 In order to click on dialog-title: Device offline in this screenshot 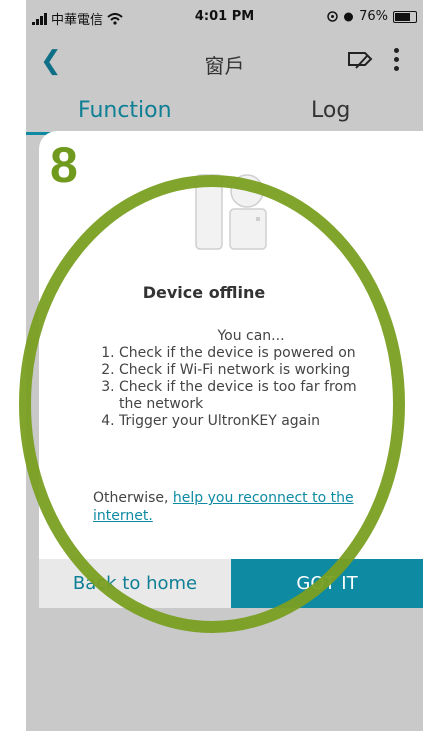, I will do `click(204, 292)`.